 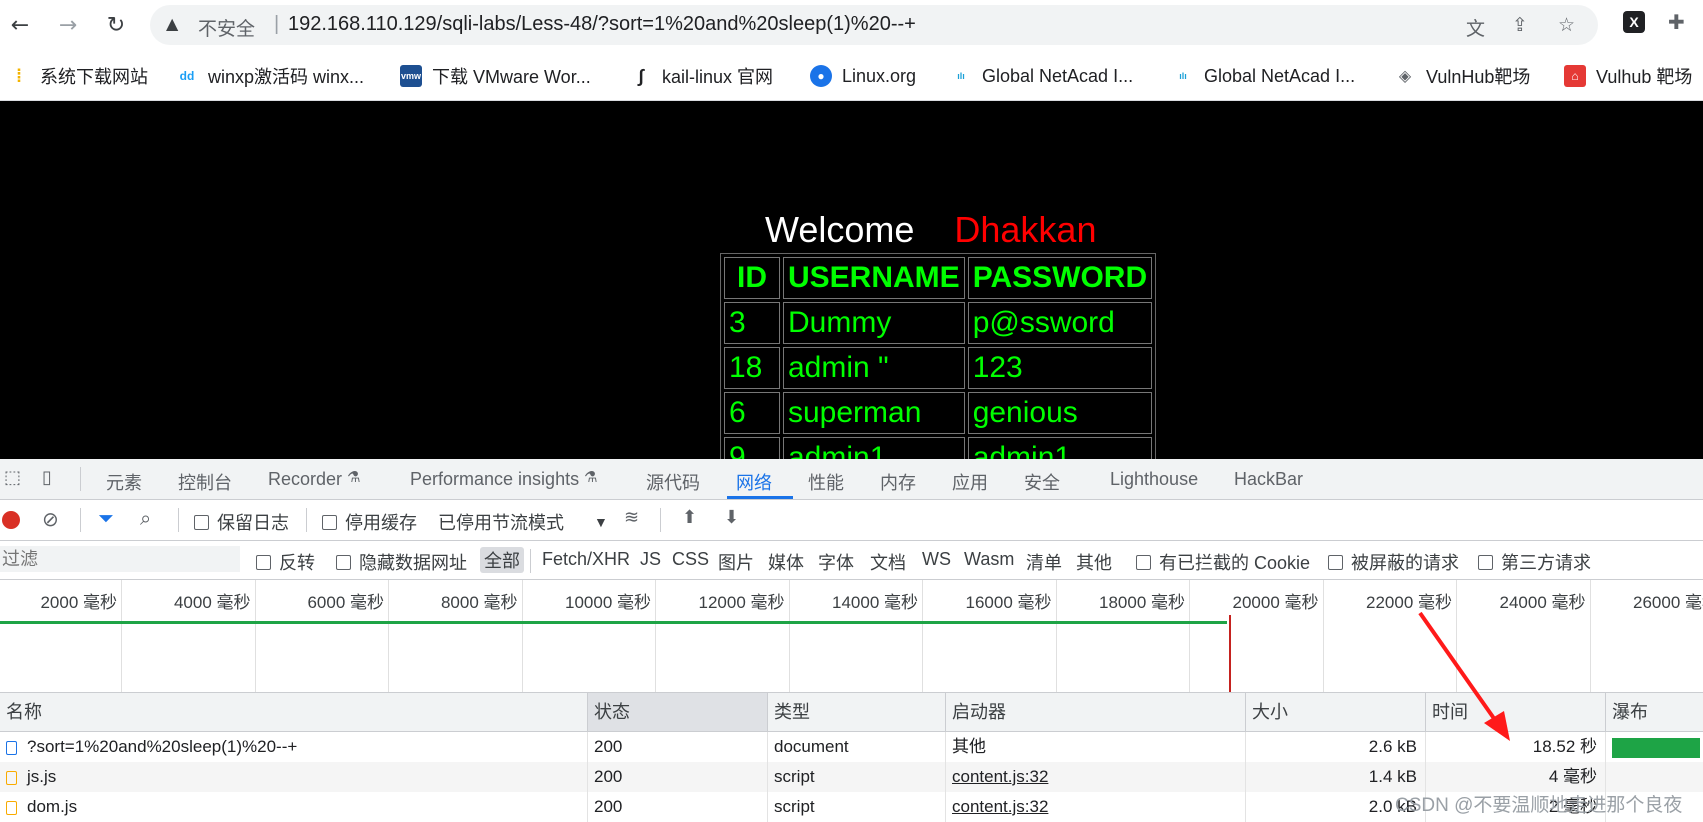 I want to click on table-cell: Dummy, so click(x=874, y=323).